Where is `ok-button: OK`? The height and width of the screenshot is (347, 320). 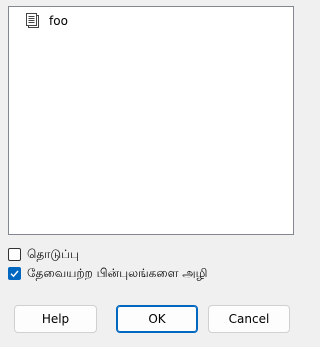
ok-button: OK is located at coordinates (157, 319).